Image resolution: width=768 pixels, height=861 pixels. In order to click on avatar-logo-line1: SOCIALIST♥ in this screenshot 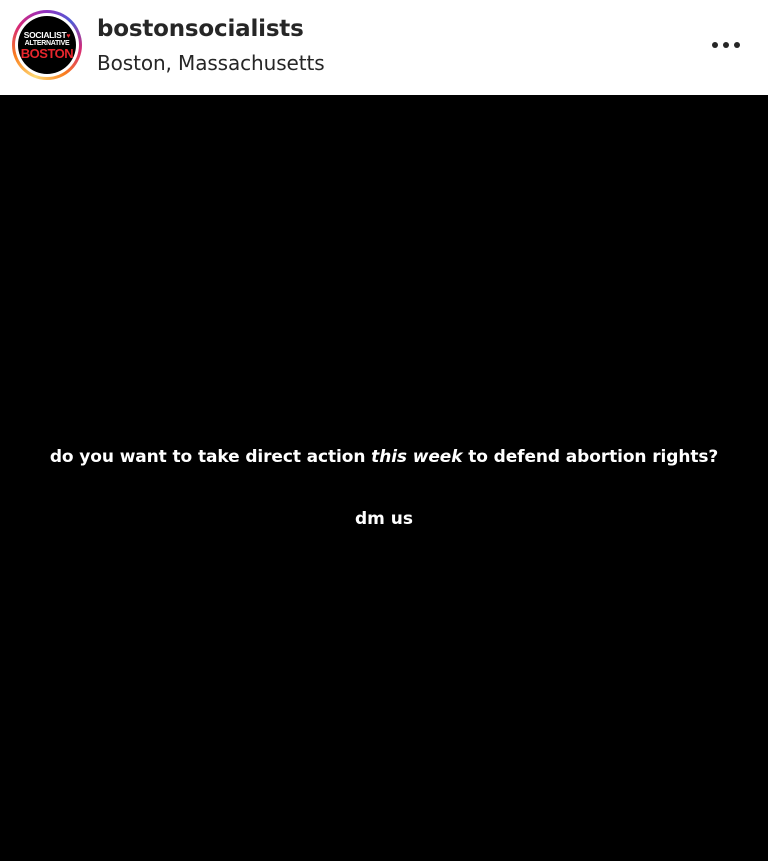, I will do `click(47, 34)`.